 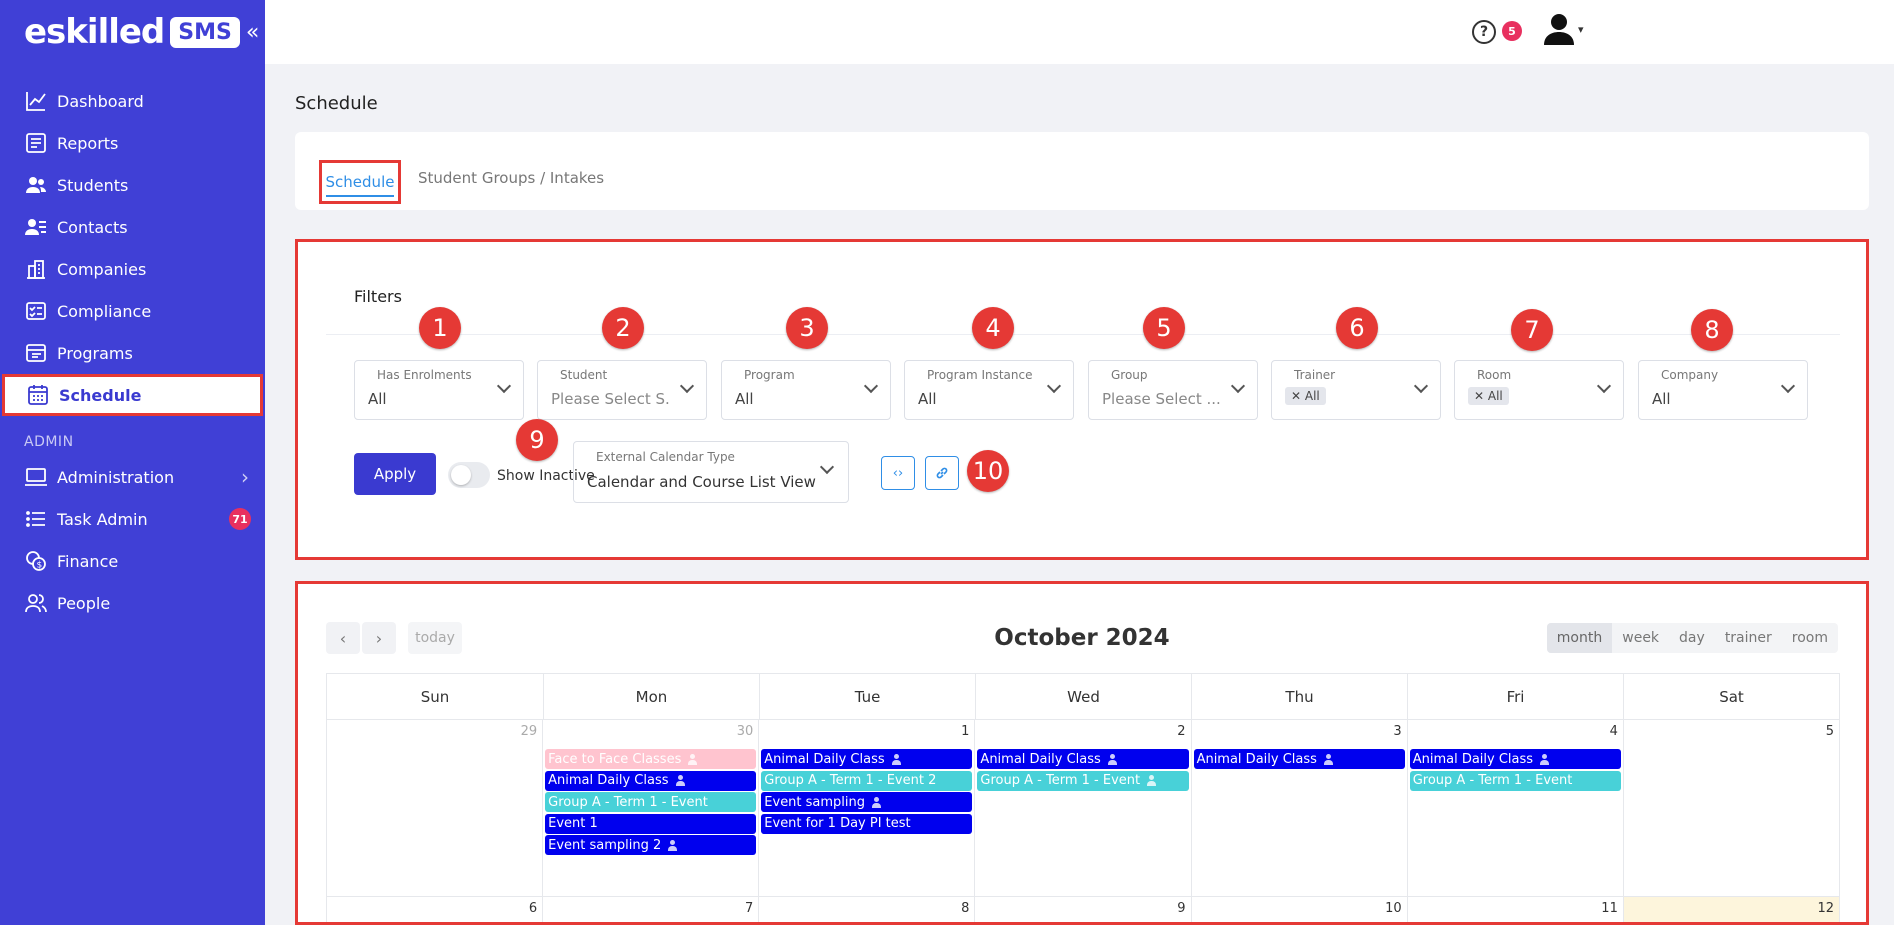 I want to click on view-trainer-button: trainer, so click(x=1748, y=638).